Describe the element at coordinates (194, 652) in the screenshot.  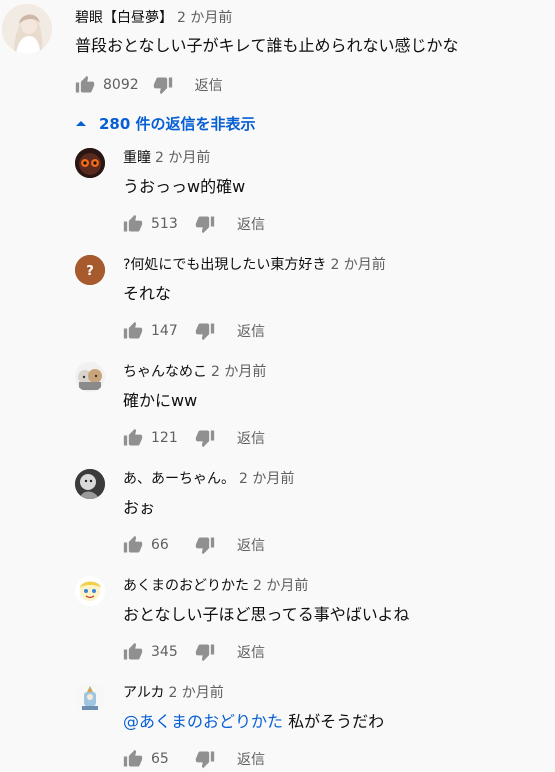
I see `comment-actions: 345 返信` at that location.